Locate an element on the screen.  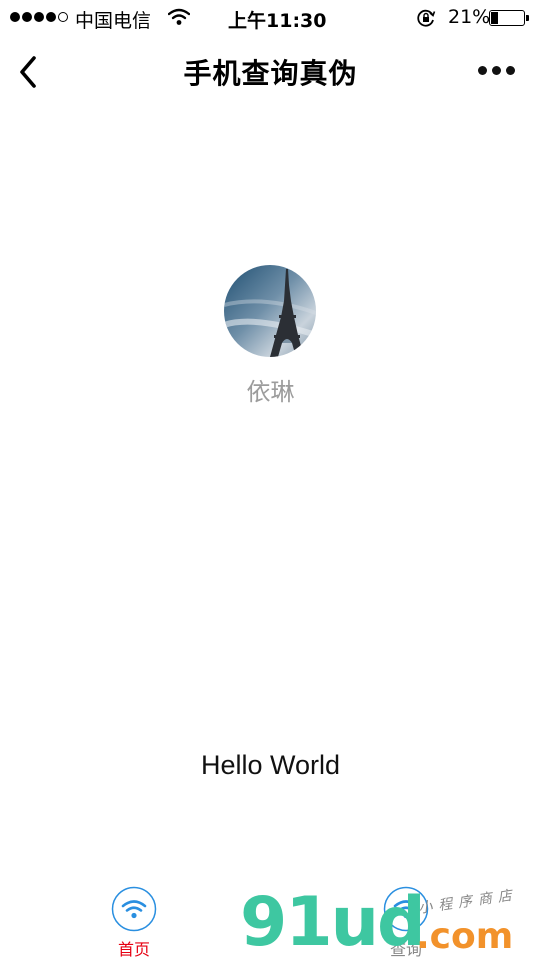
tab-query: 查询 is located at coordinates (406, 920).